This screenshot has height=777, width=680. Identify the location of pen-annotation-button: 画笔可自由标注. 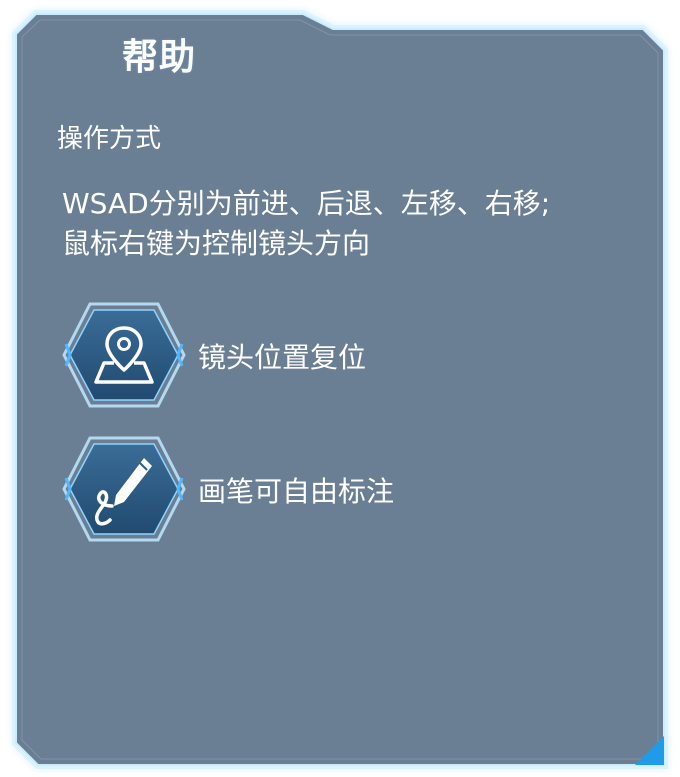
(272, 489).